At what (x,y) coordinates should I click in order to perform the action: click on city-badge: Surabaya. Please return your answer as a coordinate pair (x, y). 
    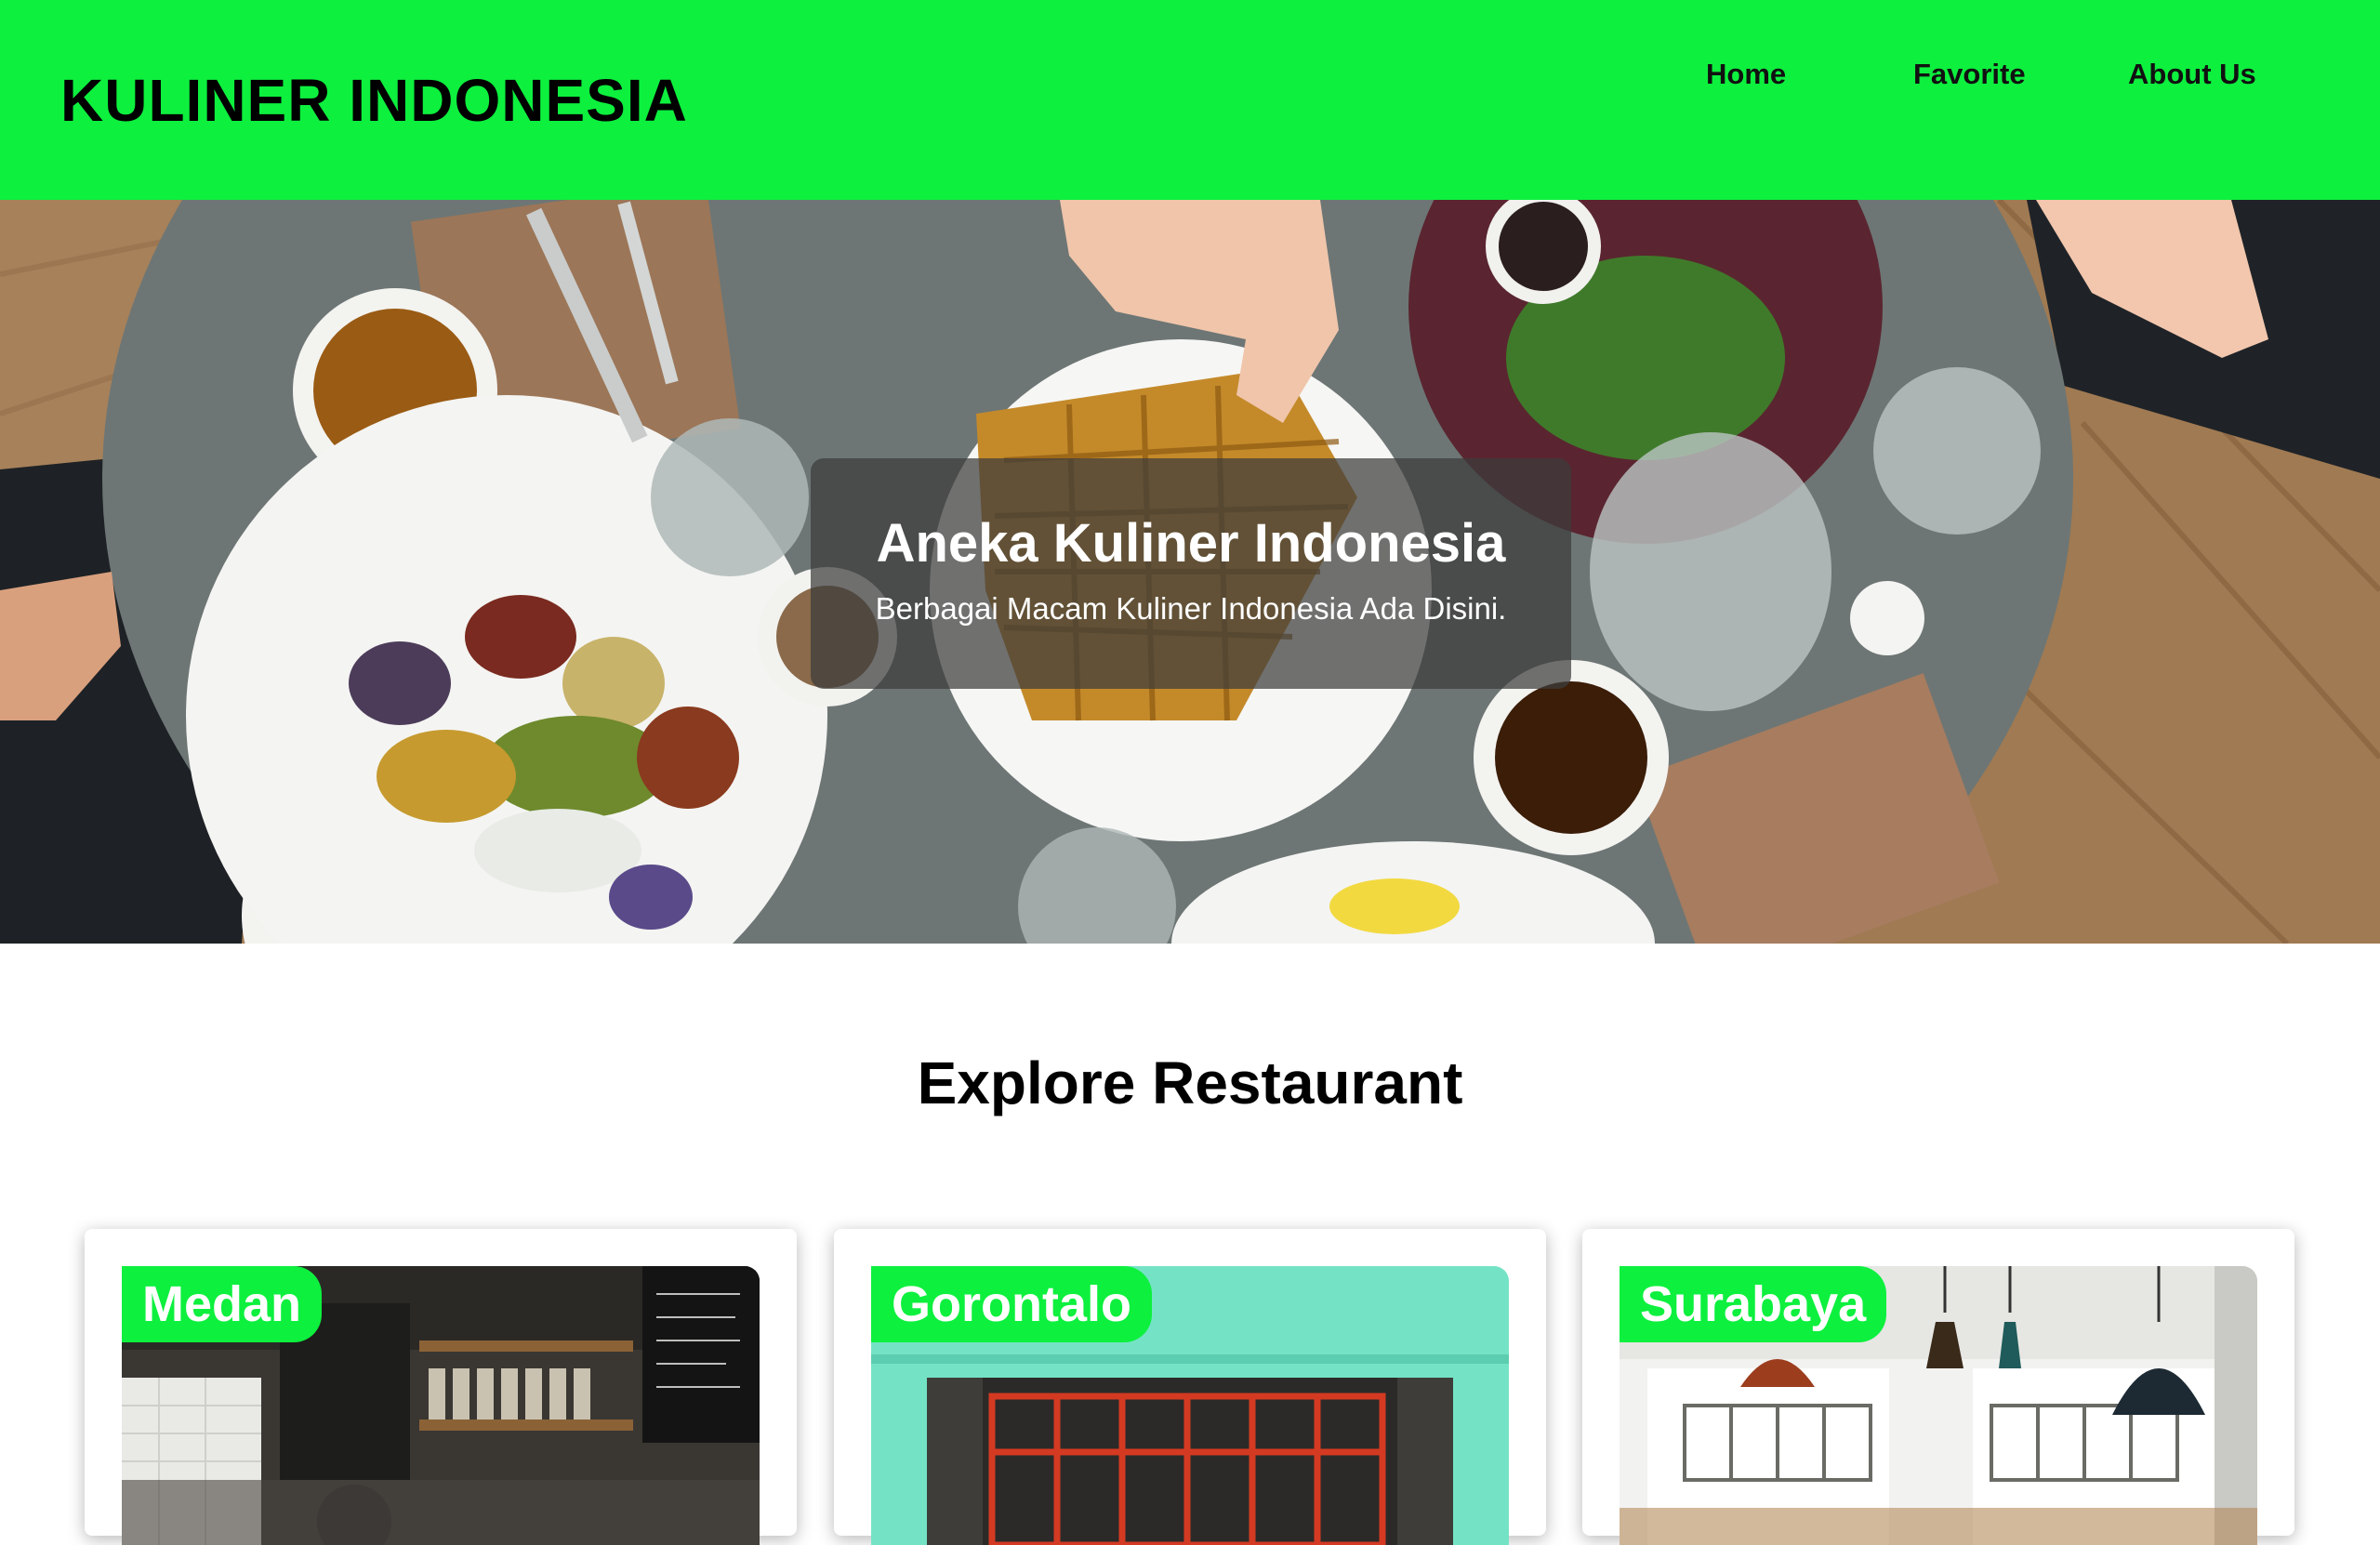
    Looking at the image, I should click on (1753, 1304).